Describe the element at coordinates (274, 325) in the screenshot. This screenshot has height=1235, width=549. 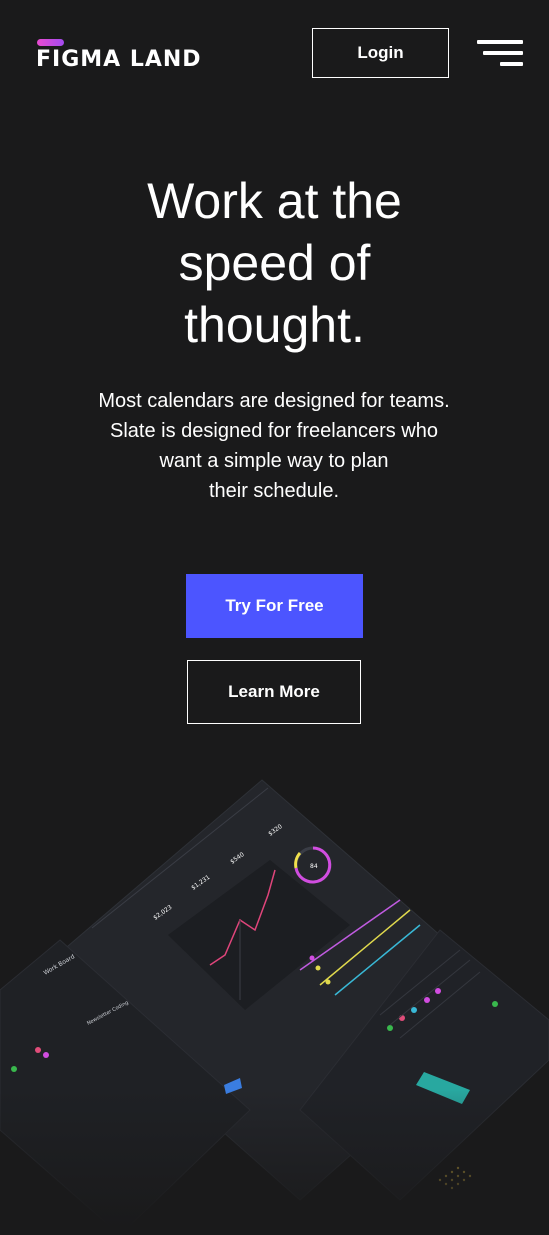
I see `hero-title-line: thought.` at that location.